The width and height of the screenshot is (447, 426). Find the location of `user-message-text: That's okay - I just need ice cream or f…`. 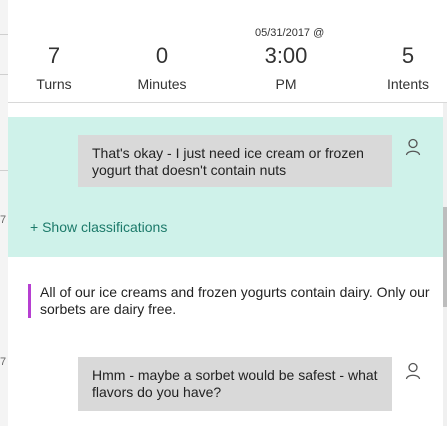

user-message-text: That's okay - I just need ice cream or f… is located at coordinates (228, 161).